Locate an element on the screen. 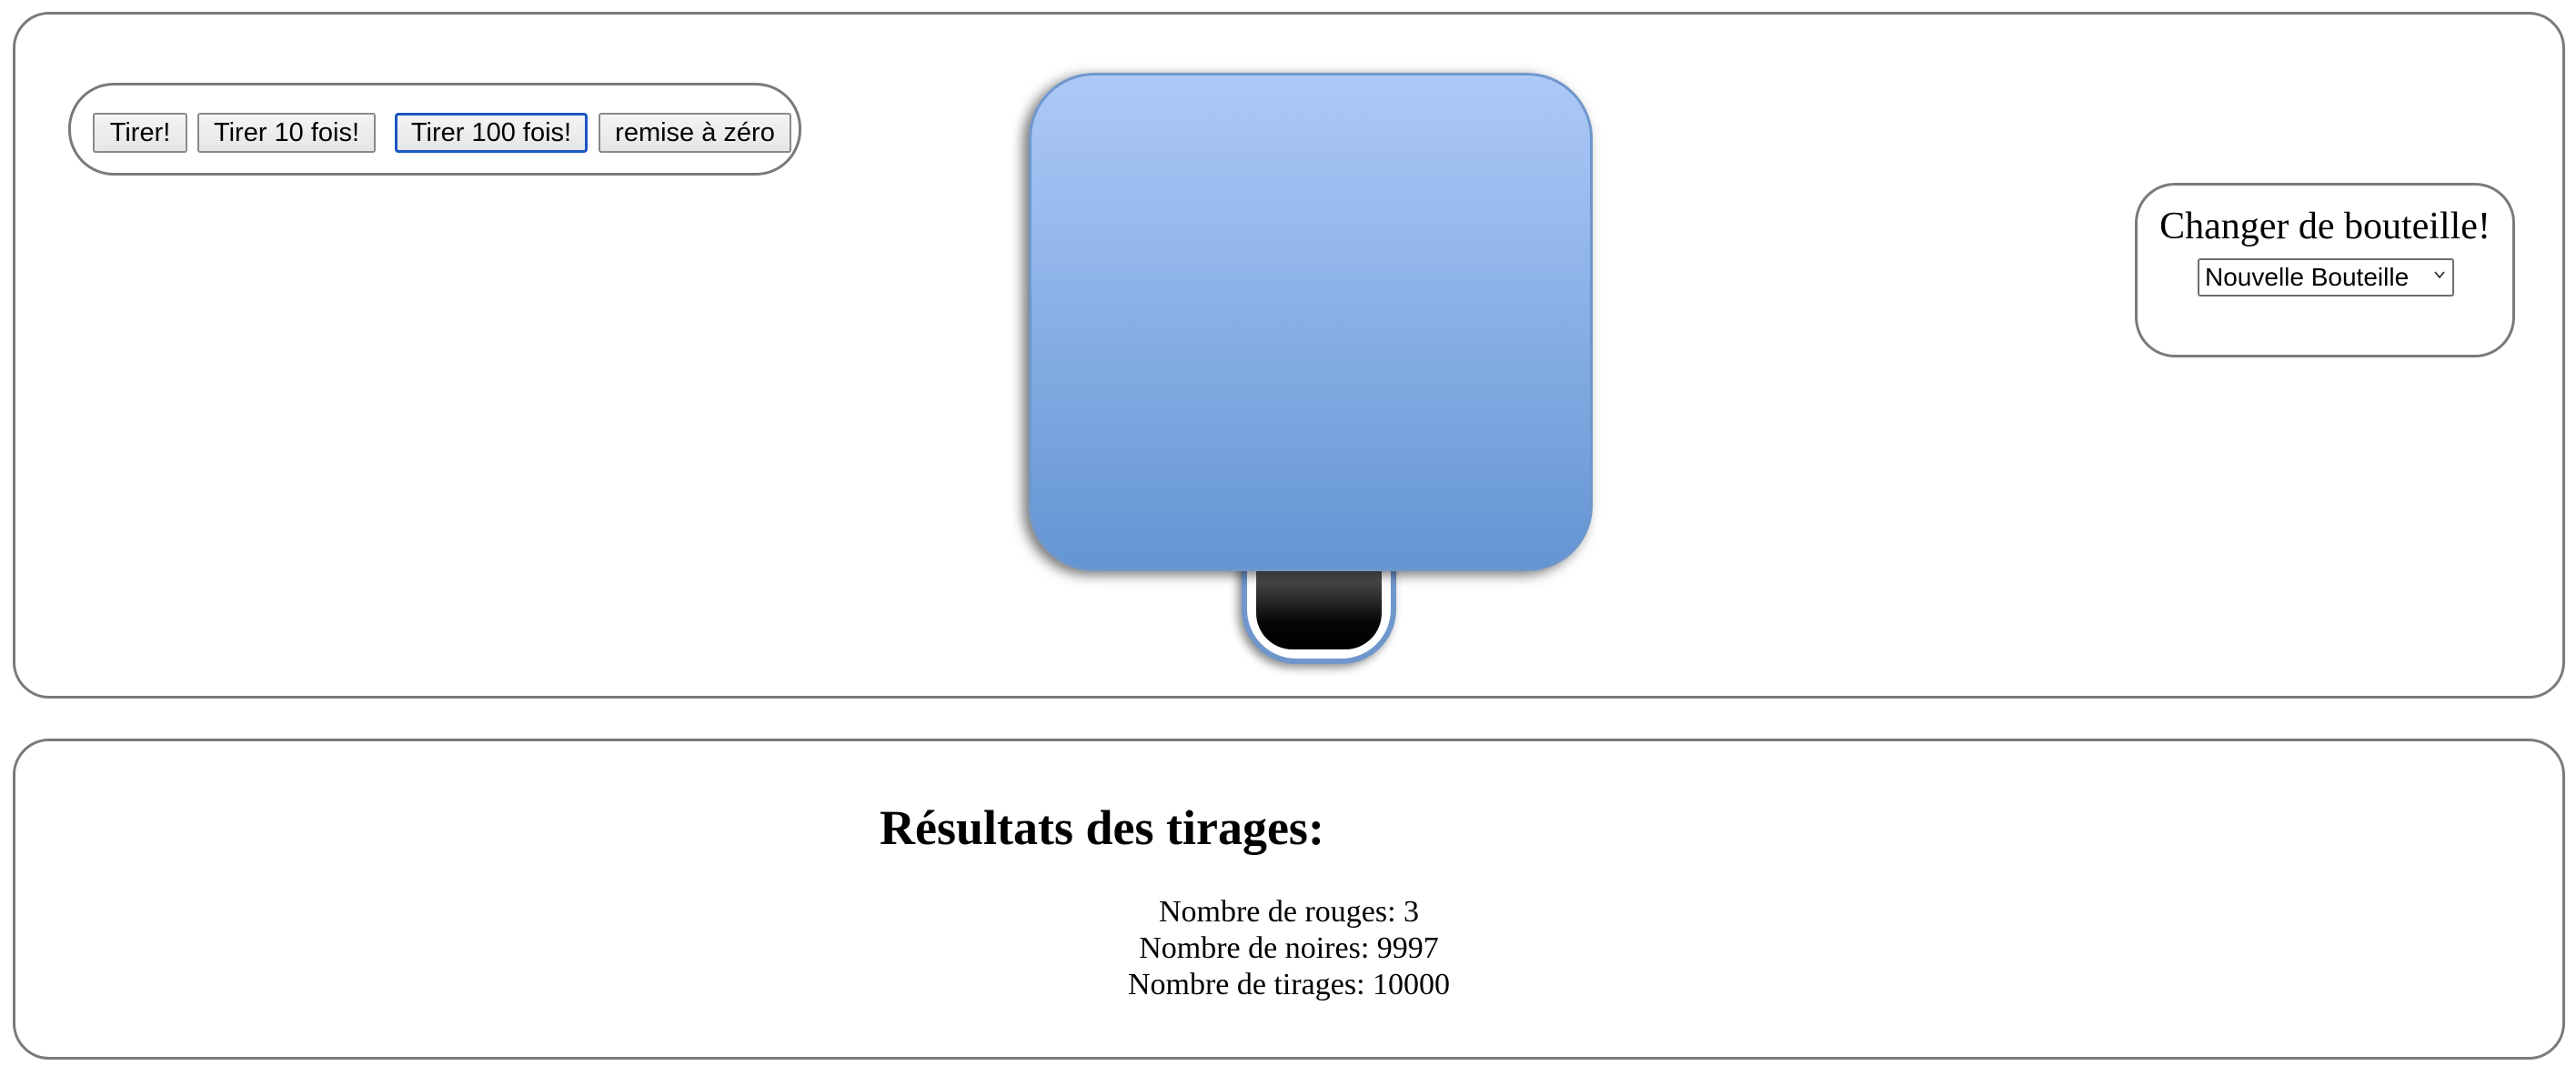 The image size is (2576, 1066). bottle-select-value: Nouvelle Bouteille is located at coordinates (2307, 277).